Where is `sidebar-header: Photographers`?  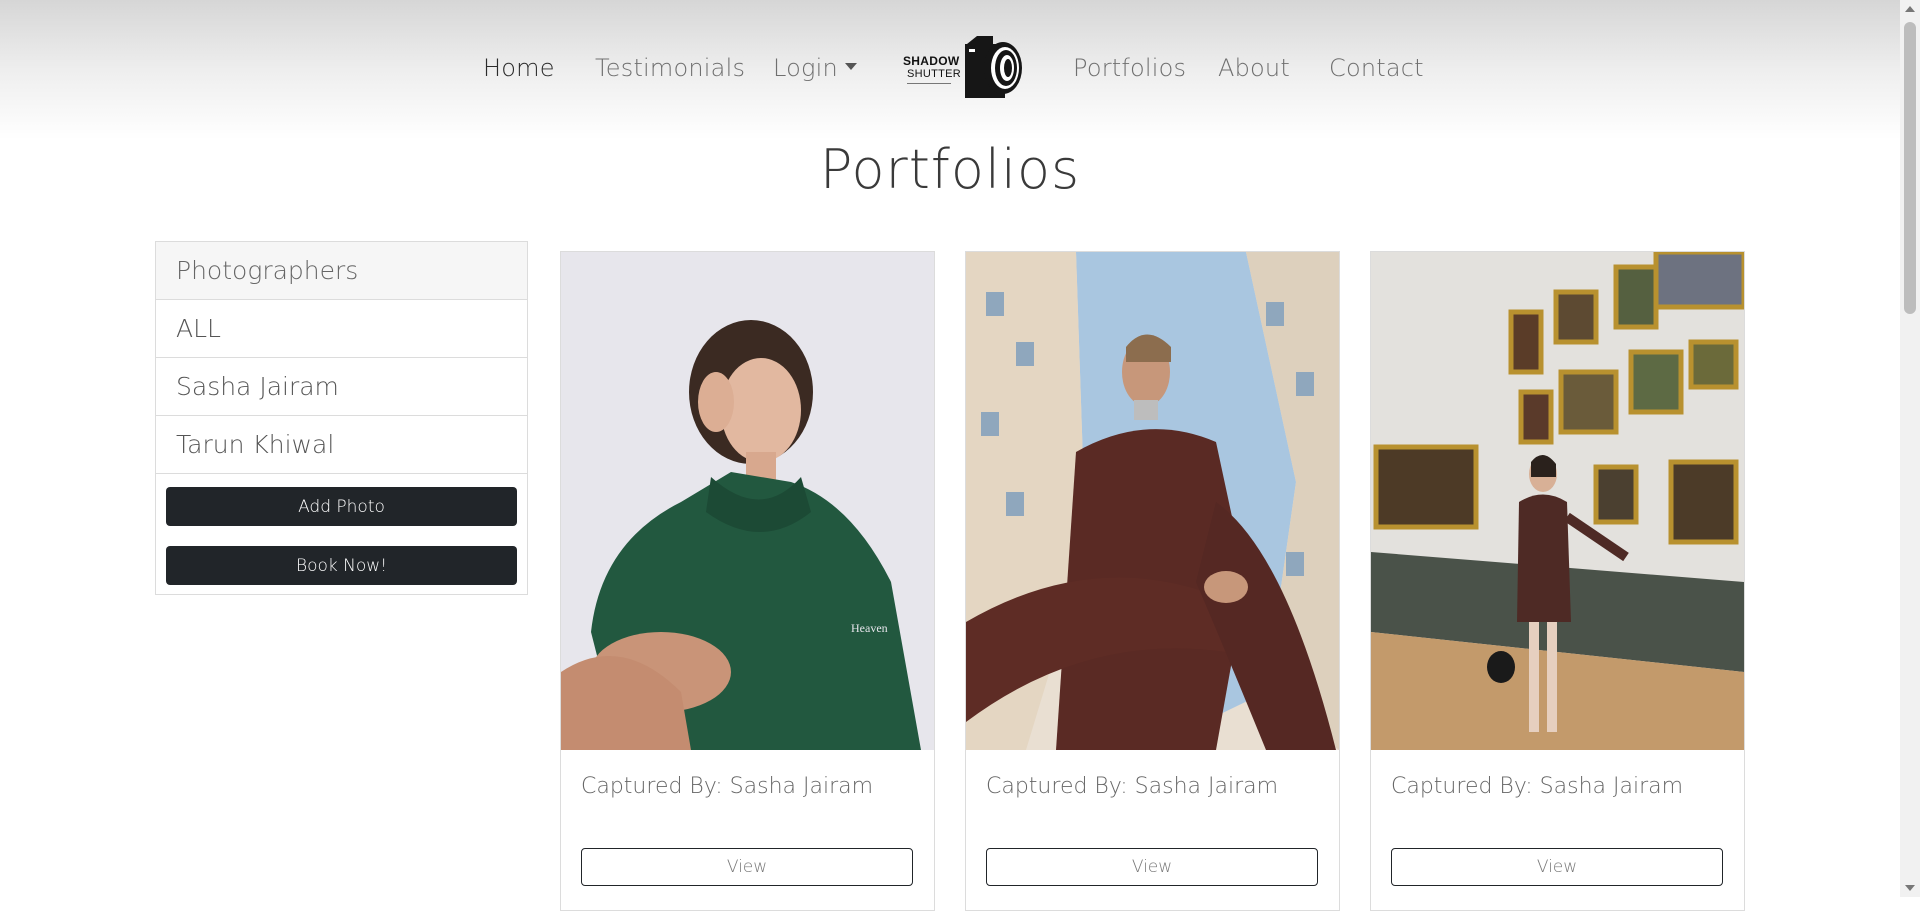 sidebar-header: Photographers is located at coordinates (341, 271).